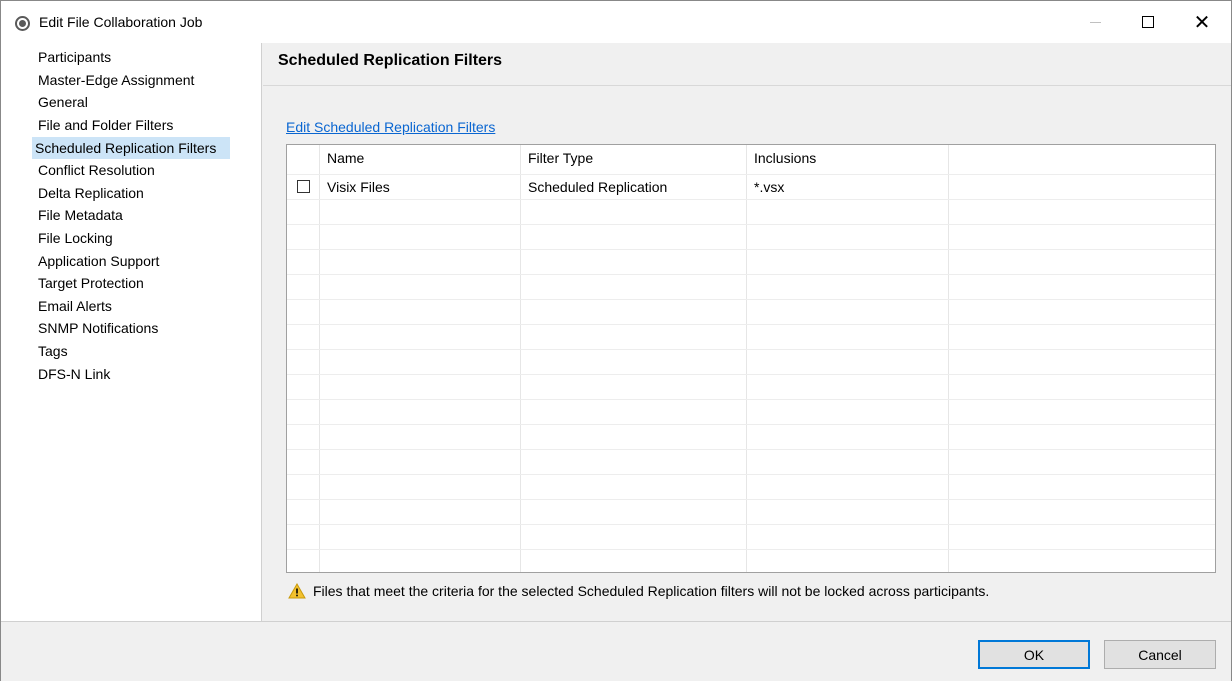 Image resolution: width=1232 pixels, height=681 pixels. What do you see at coordinates (91, 193) in the screenshot?
I see `sidebar-item-delta-replication: Delta Replication` at bounding box center [91, 193].